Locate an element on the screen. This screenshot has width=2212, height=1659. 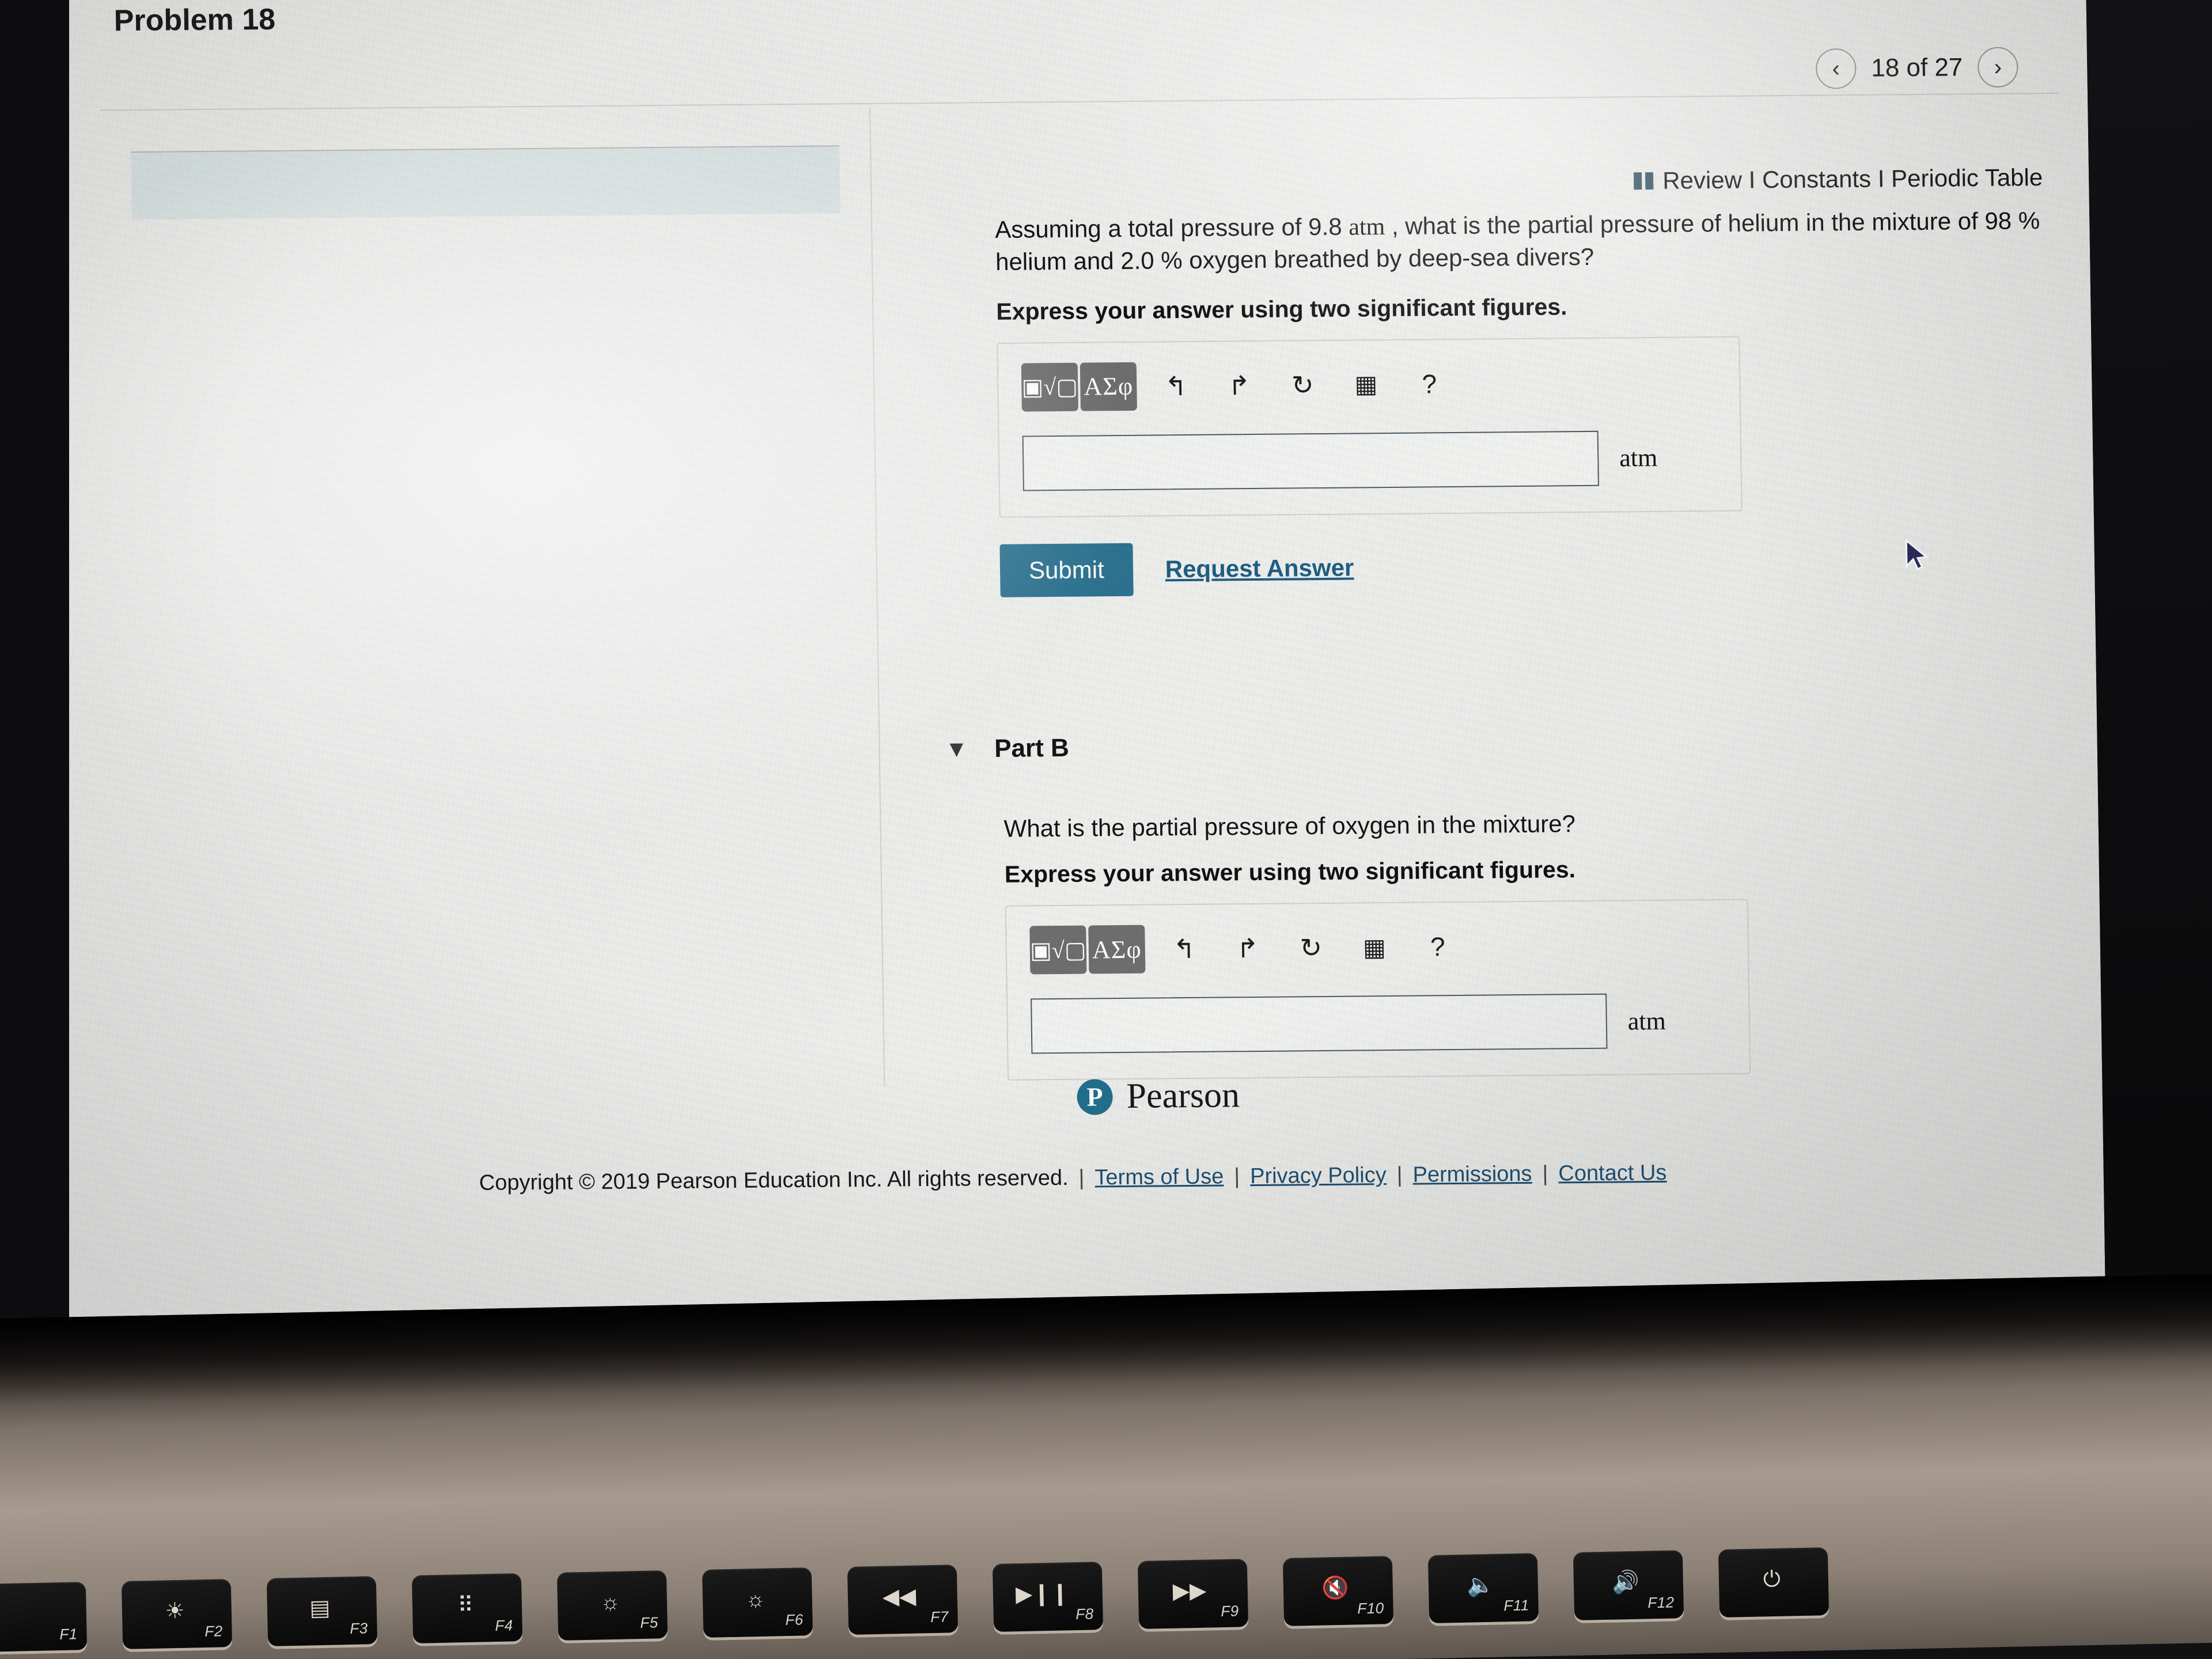
pager-count-label: 18 of 27 is located at coordinates (1916, 67).